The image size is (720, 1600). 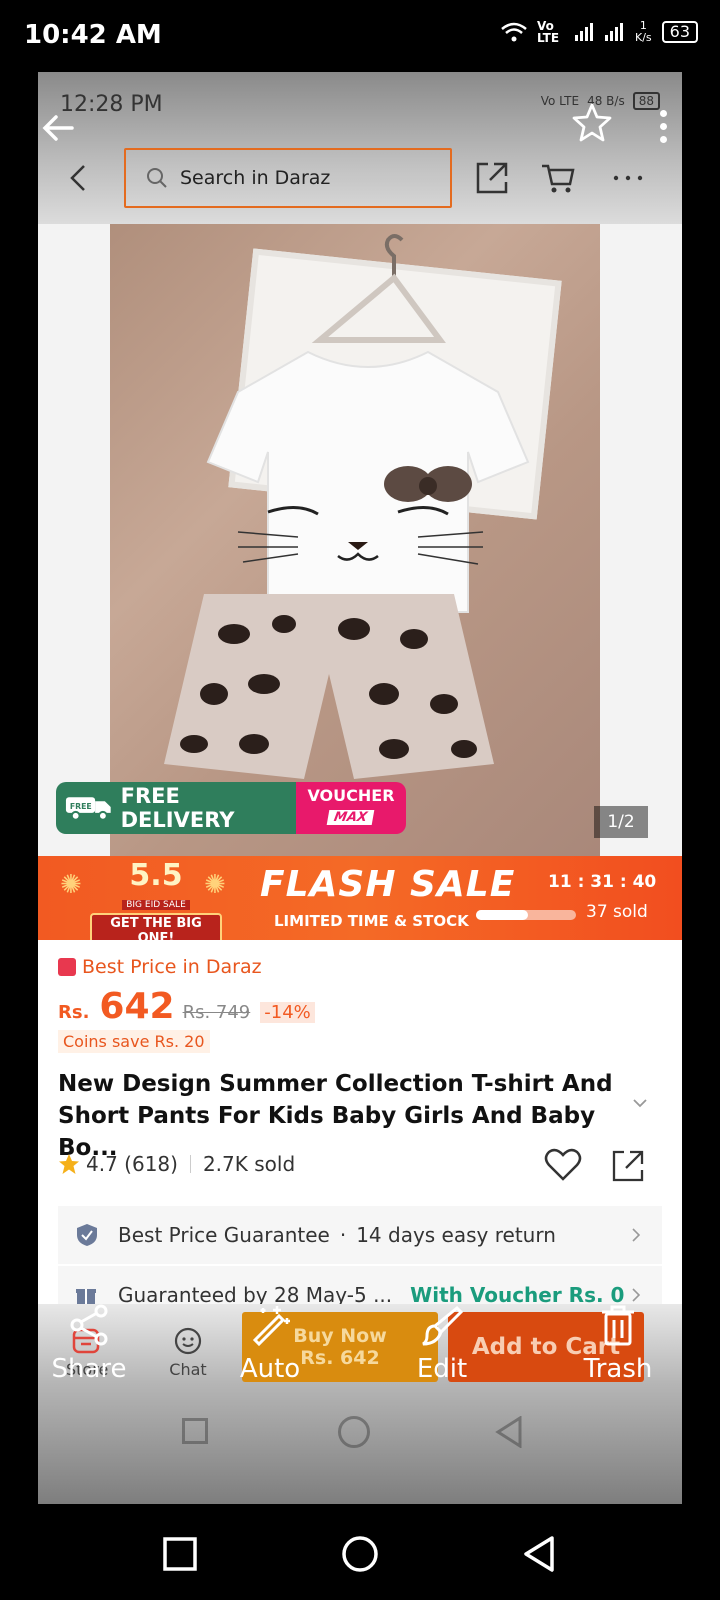 What do you see at coordinates (351, 795) in the screenshot?
I see `voucher-label: VOUCHER` at bounding box center [351, 795].